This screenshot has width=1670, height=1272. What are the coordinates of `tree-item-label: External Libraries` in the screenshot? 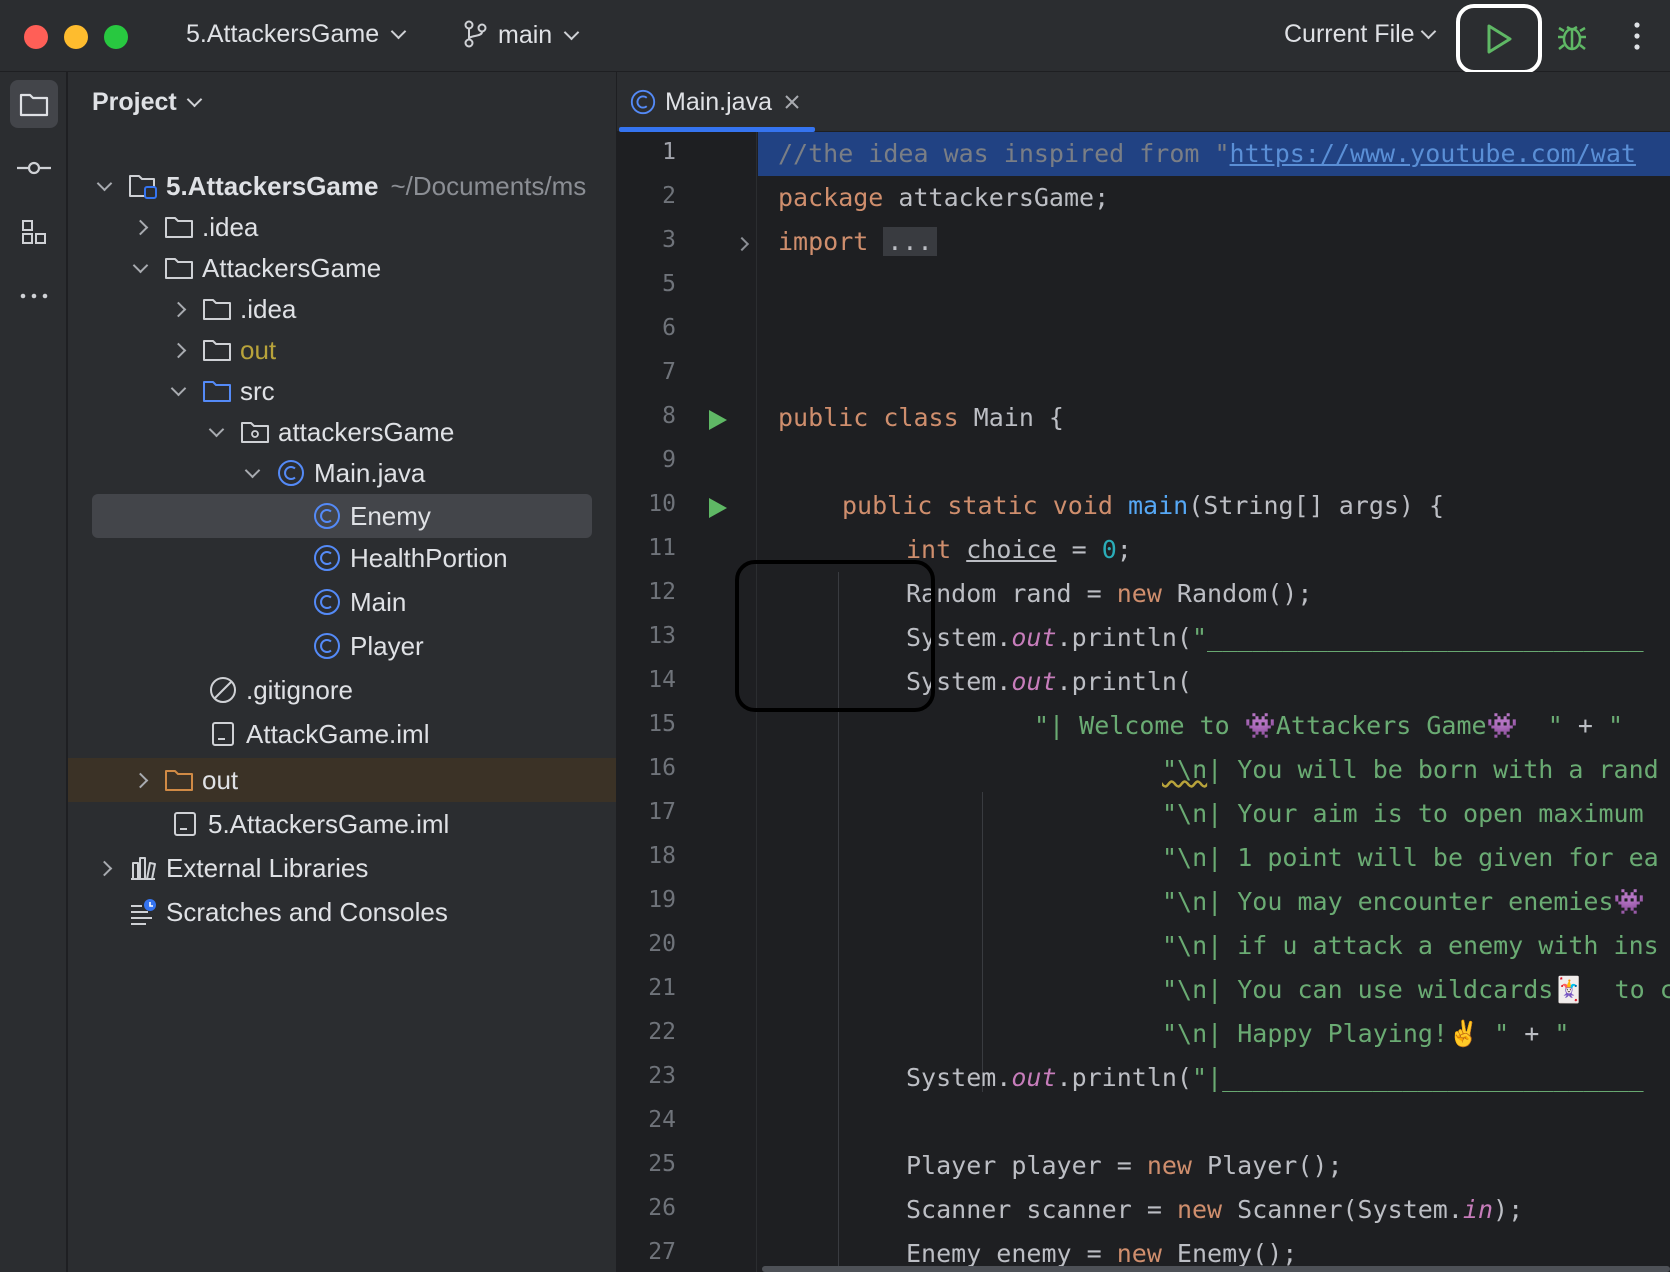 It's located at (267, 867).